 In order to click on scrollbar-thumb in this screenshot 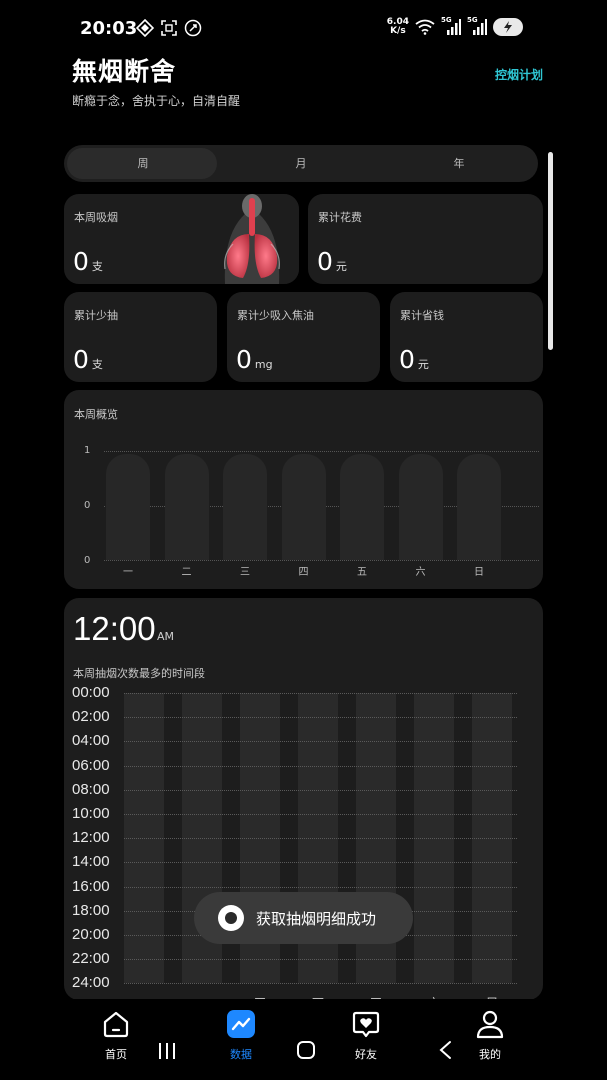, I will do `click(550, 251)`.